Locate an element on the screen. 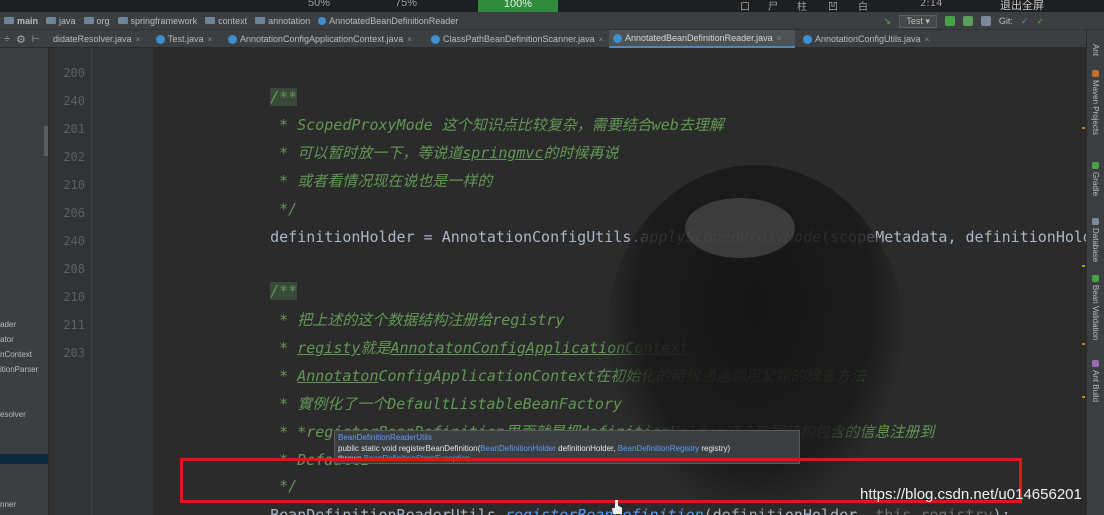  tree-item: itionParser is located at coordinates (19, 369).